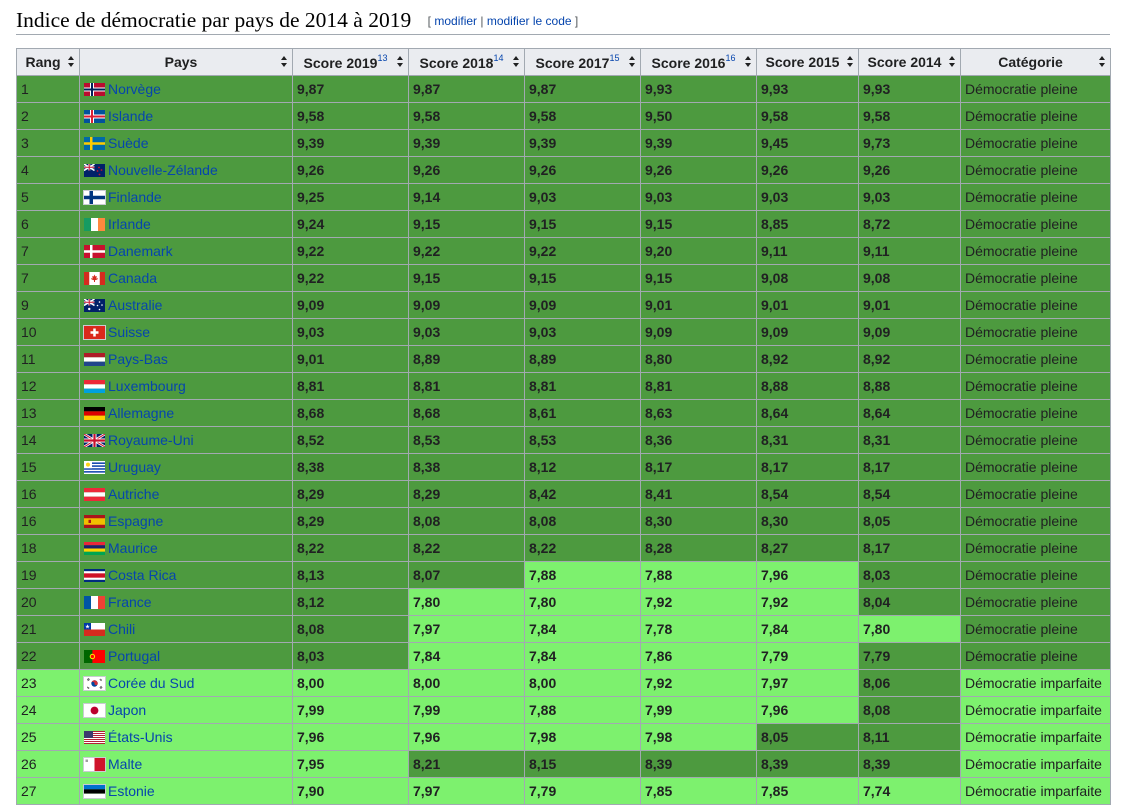 This screenshot has width=1125, height=805. Describe the element at coordinates (582, 62) in the screenshot. I see `column-header-4: Score 201715` at that location.